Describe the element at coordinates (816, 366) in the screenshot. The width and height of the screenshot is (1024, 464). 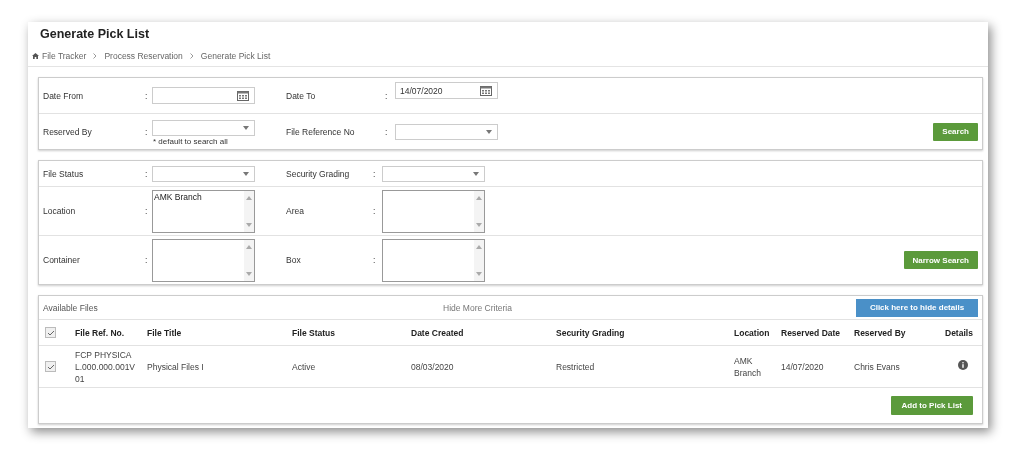
I see `table-cell: 14/07/2020` at that location.